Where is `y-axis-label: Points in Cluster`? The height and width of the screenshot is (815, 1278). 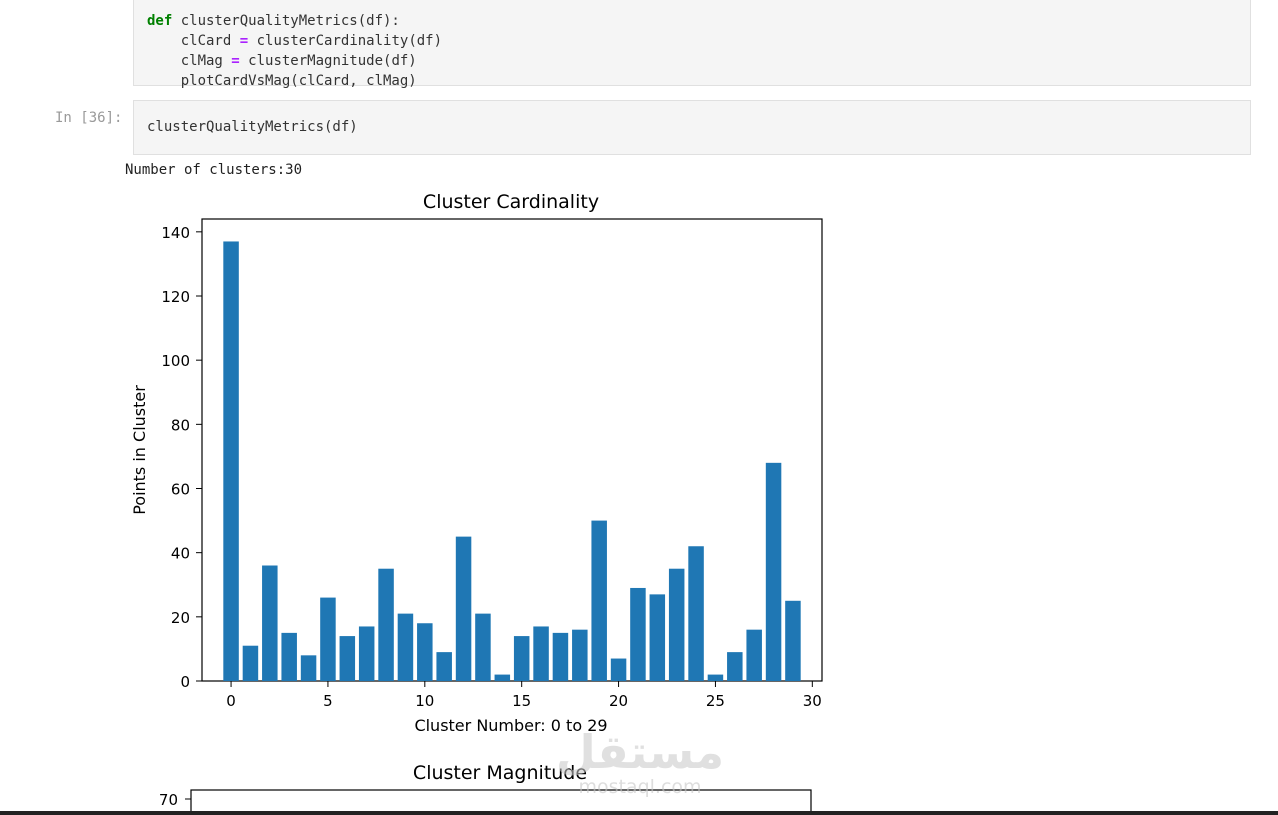
y-axis-label: Points in Cluster is located at coordinates (139, 450).